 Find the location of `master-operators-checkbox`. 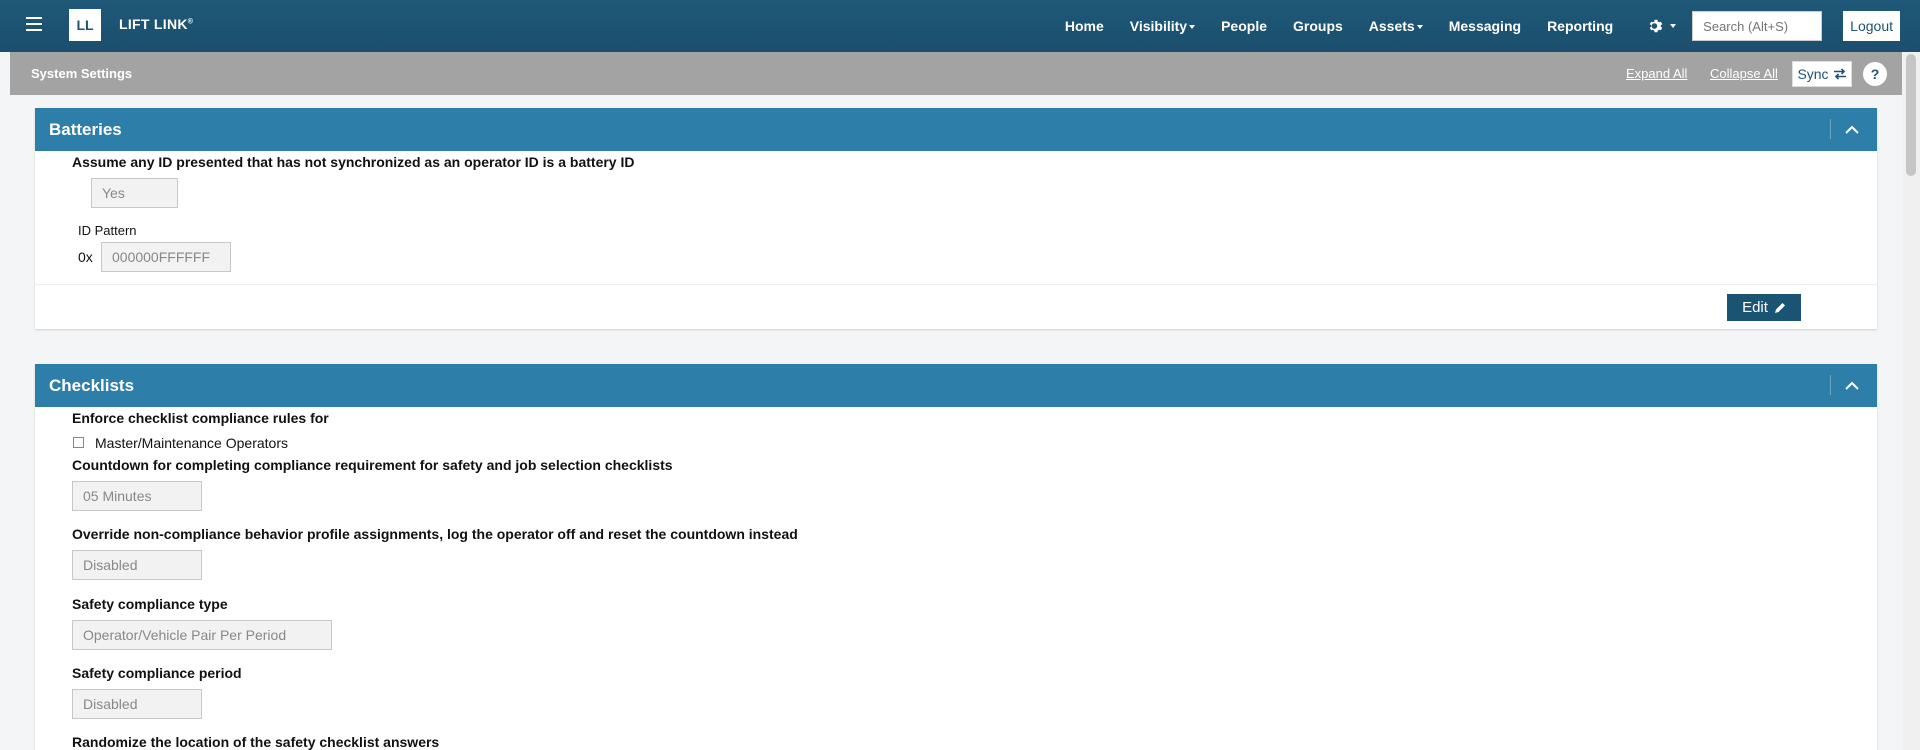

master-operators-checkbox is located at coordinates (78, 442).